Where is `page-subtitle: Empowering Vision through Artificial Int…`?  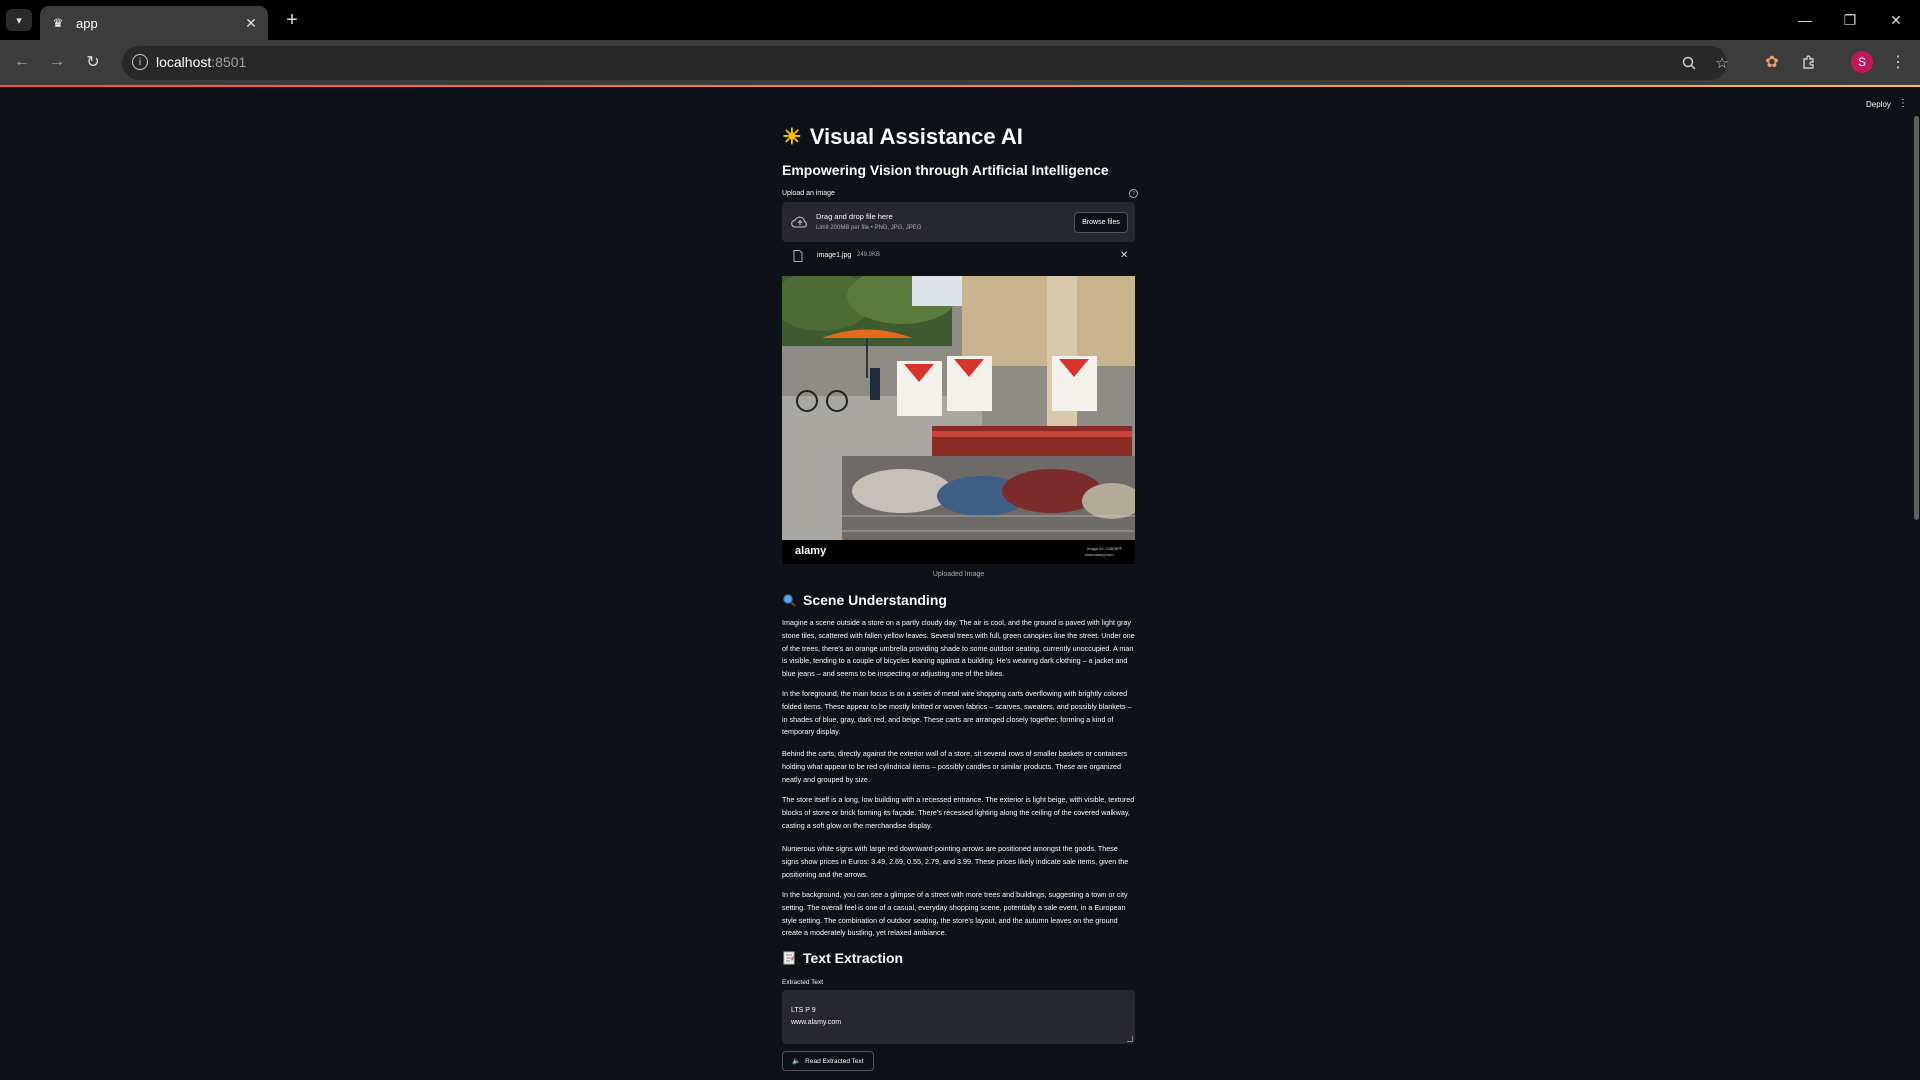
page-subtitle: Empowering Vision through Artificial Int… is located at coordinates (945, 170).